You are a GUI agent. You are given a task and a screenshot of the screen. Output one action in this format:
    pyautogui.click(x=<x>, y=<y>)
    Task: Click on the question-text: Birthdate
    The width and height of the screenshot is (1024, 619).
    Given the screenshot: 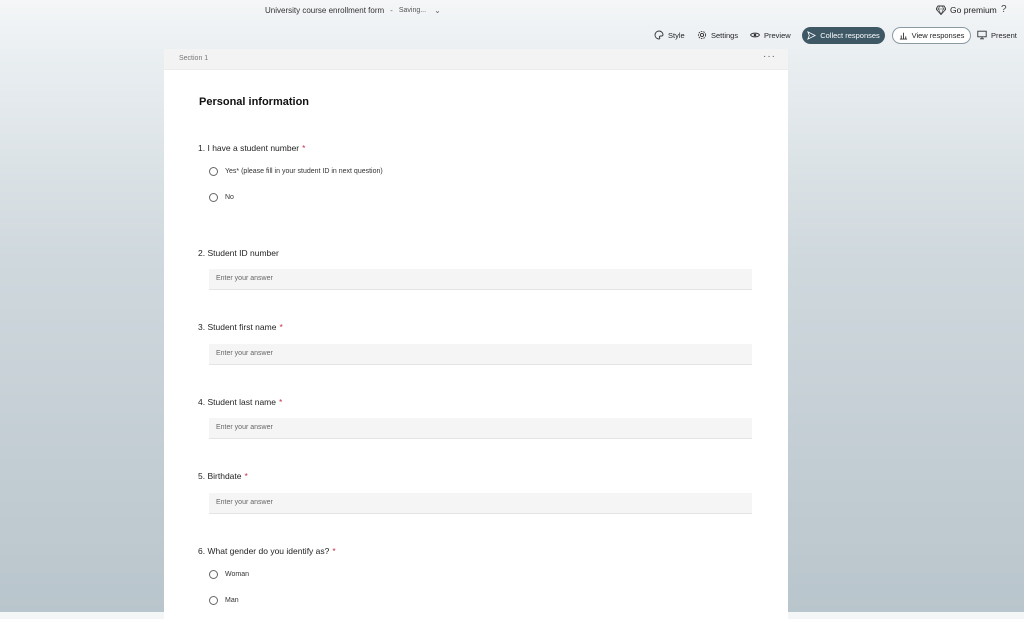 What is the action you would take?
    pyautogui.click(x=224, y=476)
    